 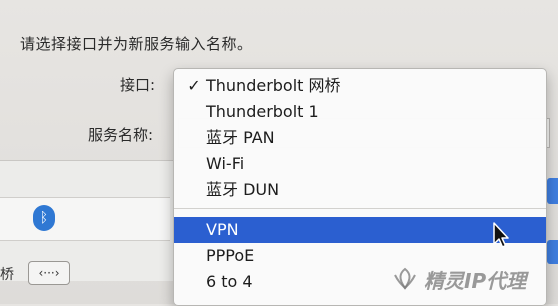 What do you see at coordinates (222, 229) in the screenshot?
I see `menu-item-label: VPN` at bounding box center [222, 229].